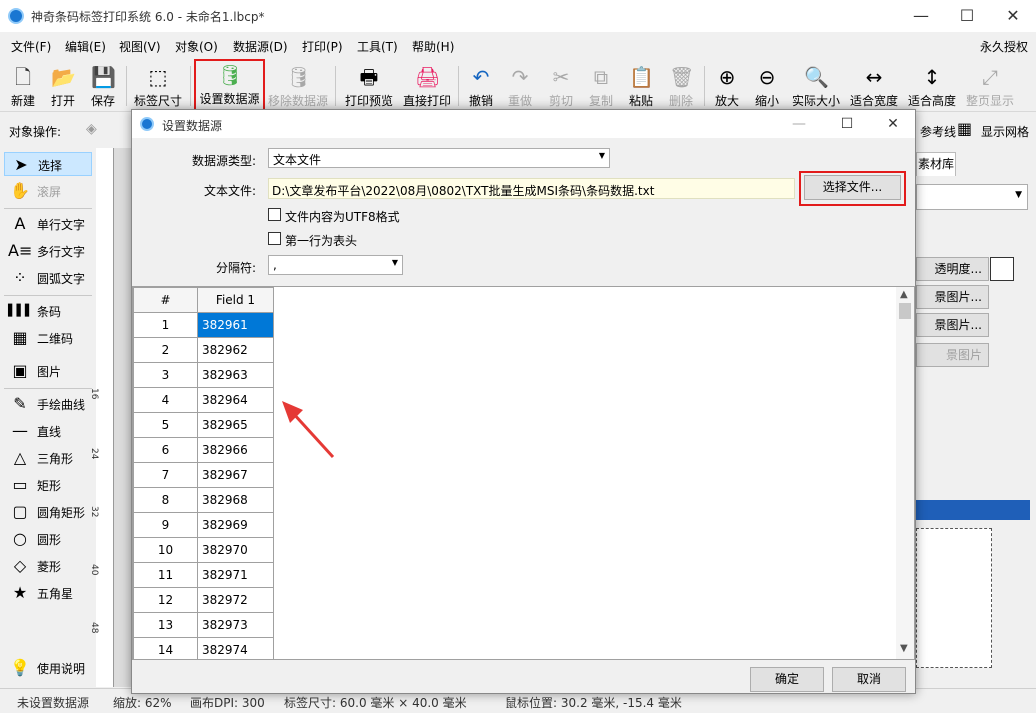 This screenshot has width=1036, height=713. What do you see at coordinates (905, 473) in the screenshot?
I see `vertical-scrollbar: ▲ ▼` at bounding box center [905, 473].